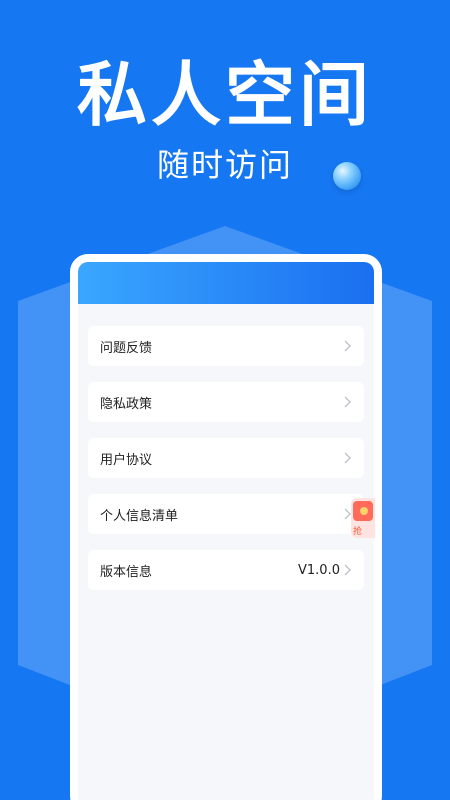 The image size is (450, 800). Describe the element at coordinates (224, 165) in the screenshot. I see `hero-subtitle: 随时访问` at that location.